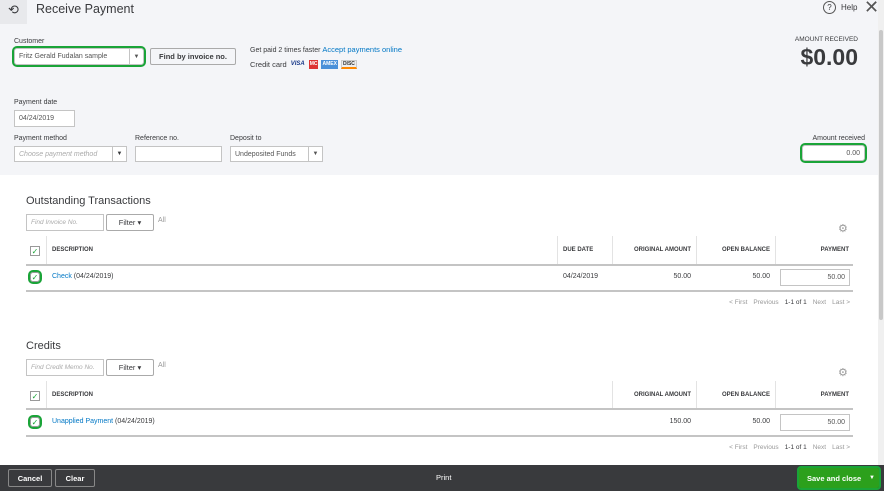 This screenshot has height=491, width=884. What do you see at coordinates (761, 421) in the screenshot?
I see `credit-row-open-balance: 50.00` at bounding box center [761, 421].